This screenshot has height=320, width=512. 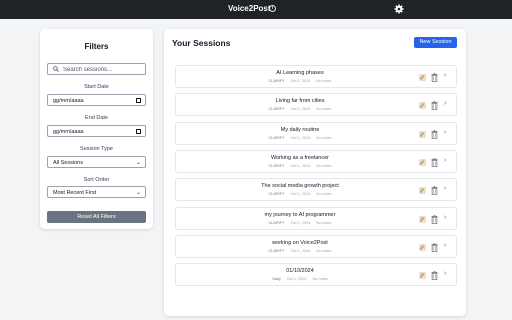 I want to click on app-title: Voice2Post, so click(x=249, y=8).